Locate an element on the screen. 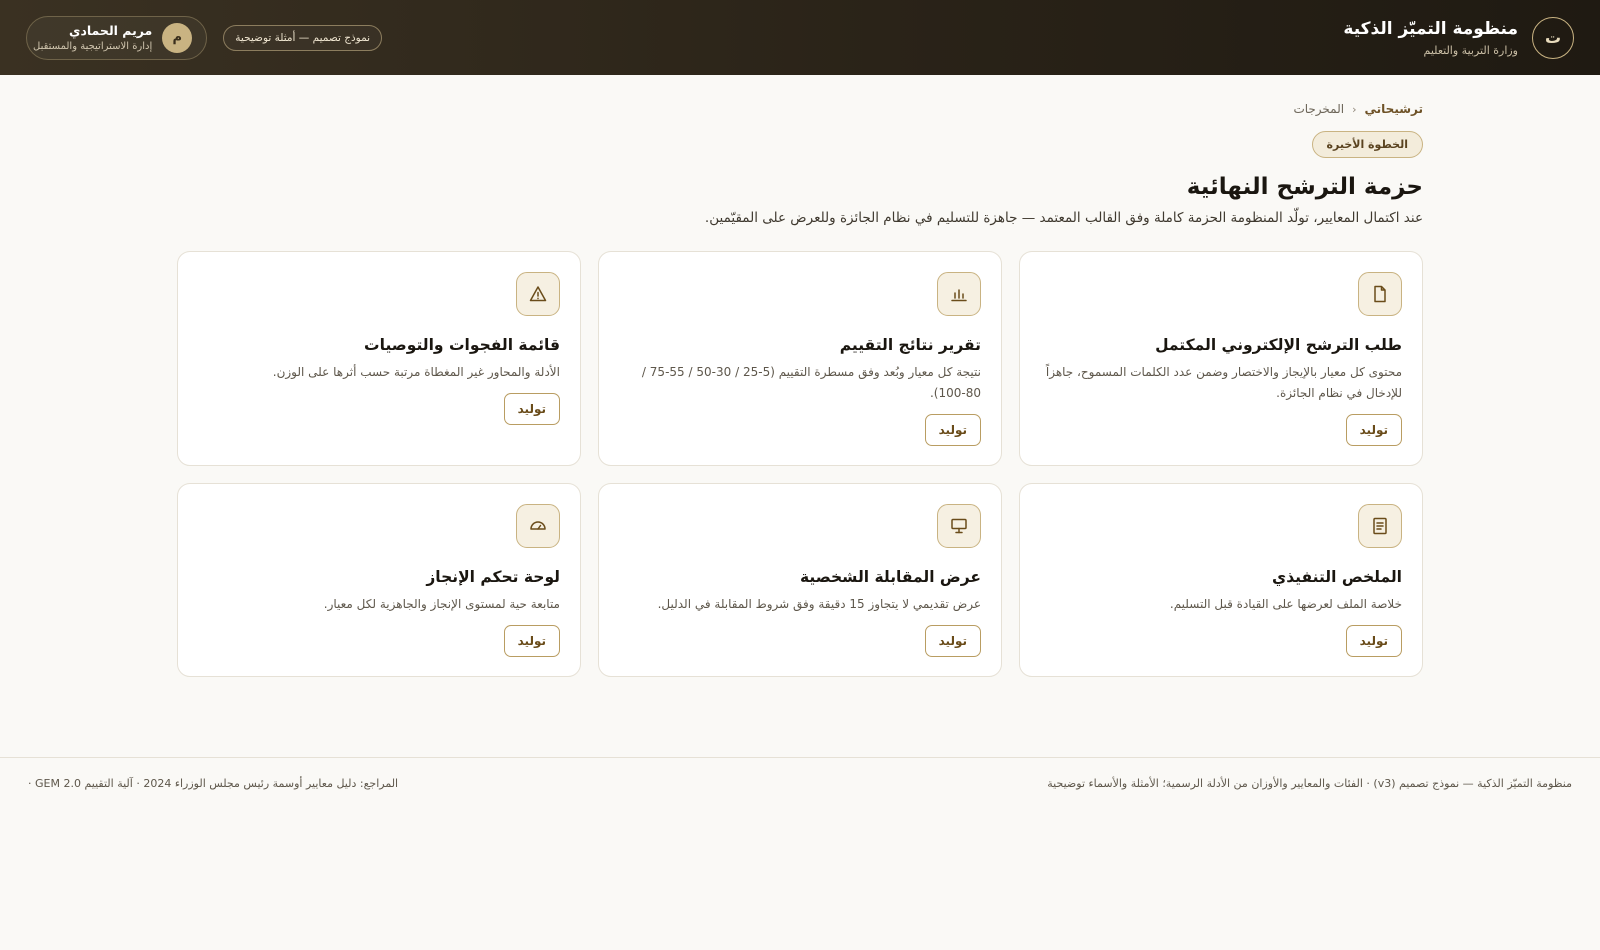 This screenshot has height=950, width=1600. breadcrumb-home-link: ترشيحاتي is located at coordinates (1394, 109).